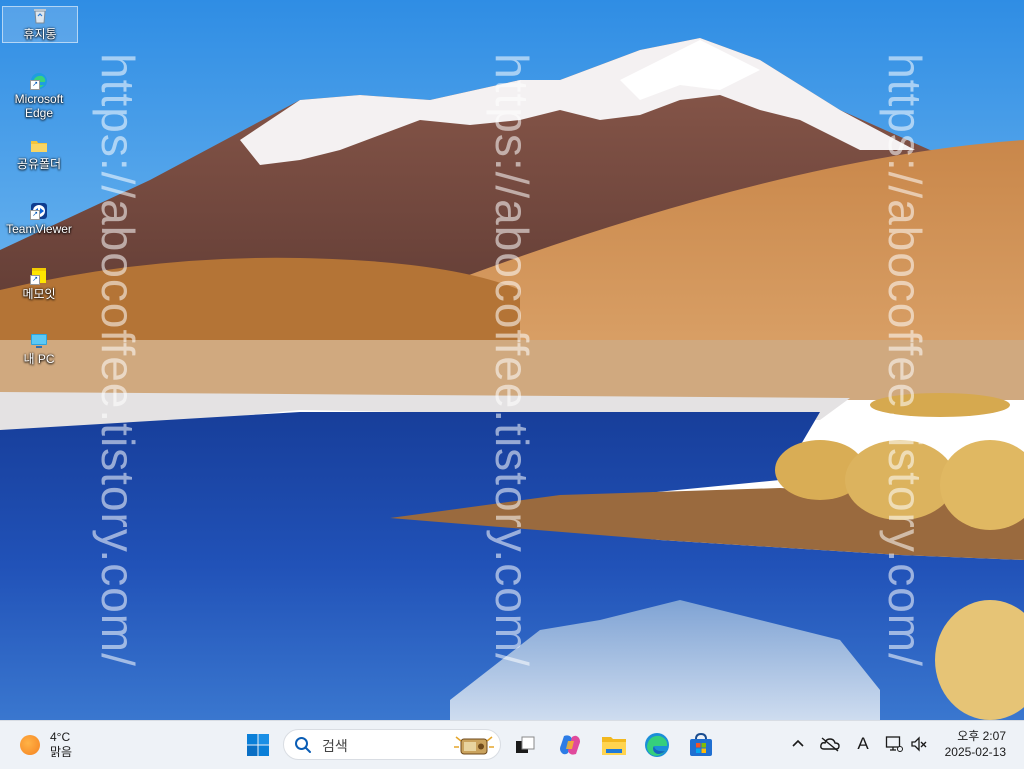 The width and height of the screenshot is (1024, 769). What do you see at coordinates (39, 341) in the screenshot?
I see `this-pc-icon` at bounding box center [39, 341].